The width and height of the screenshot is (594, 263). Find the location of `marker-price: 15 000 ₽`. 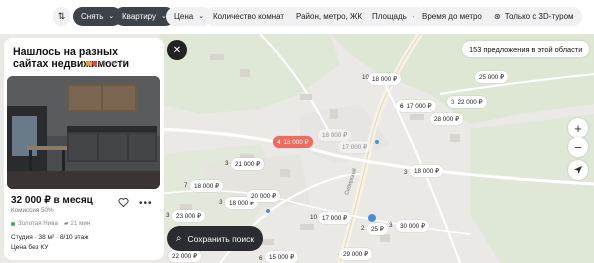

marker-price: 15 000 ₽ is located at coordinates (282, 257).